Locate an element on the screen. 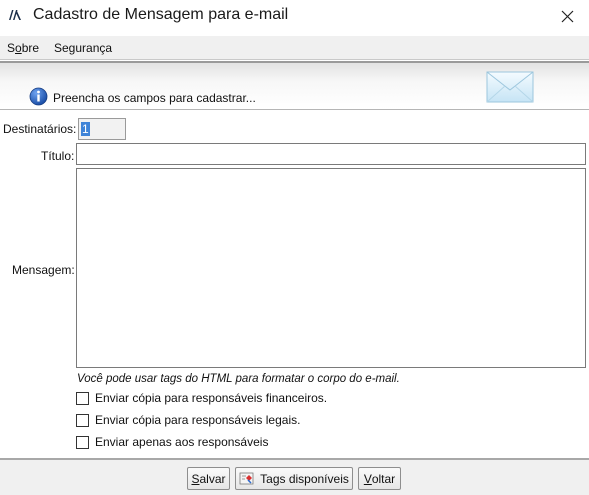 The height and width of the screenshot is (495, 589). titulo-label: Título: is located at coordinates (58, 156).